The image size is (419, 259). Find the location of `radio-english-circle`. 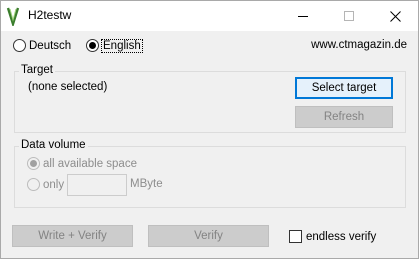

radio-english-circle is located at coordinates (92, 45).